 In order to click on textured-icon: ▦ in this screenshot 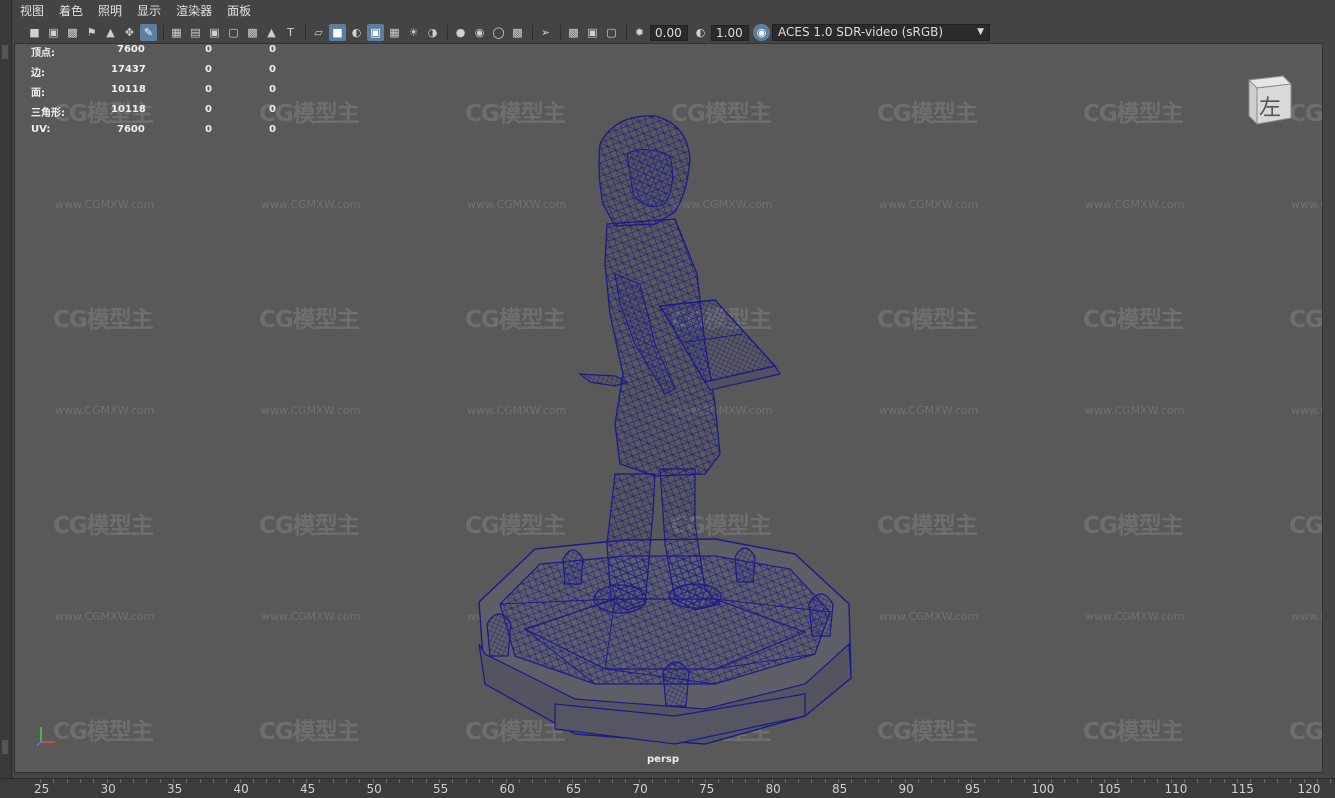, I will do `click(394, 32)`.